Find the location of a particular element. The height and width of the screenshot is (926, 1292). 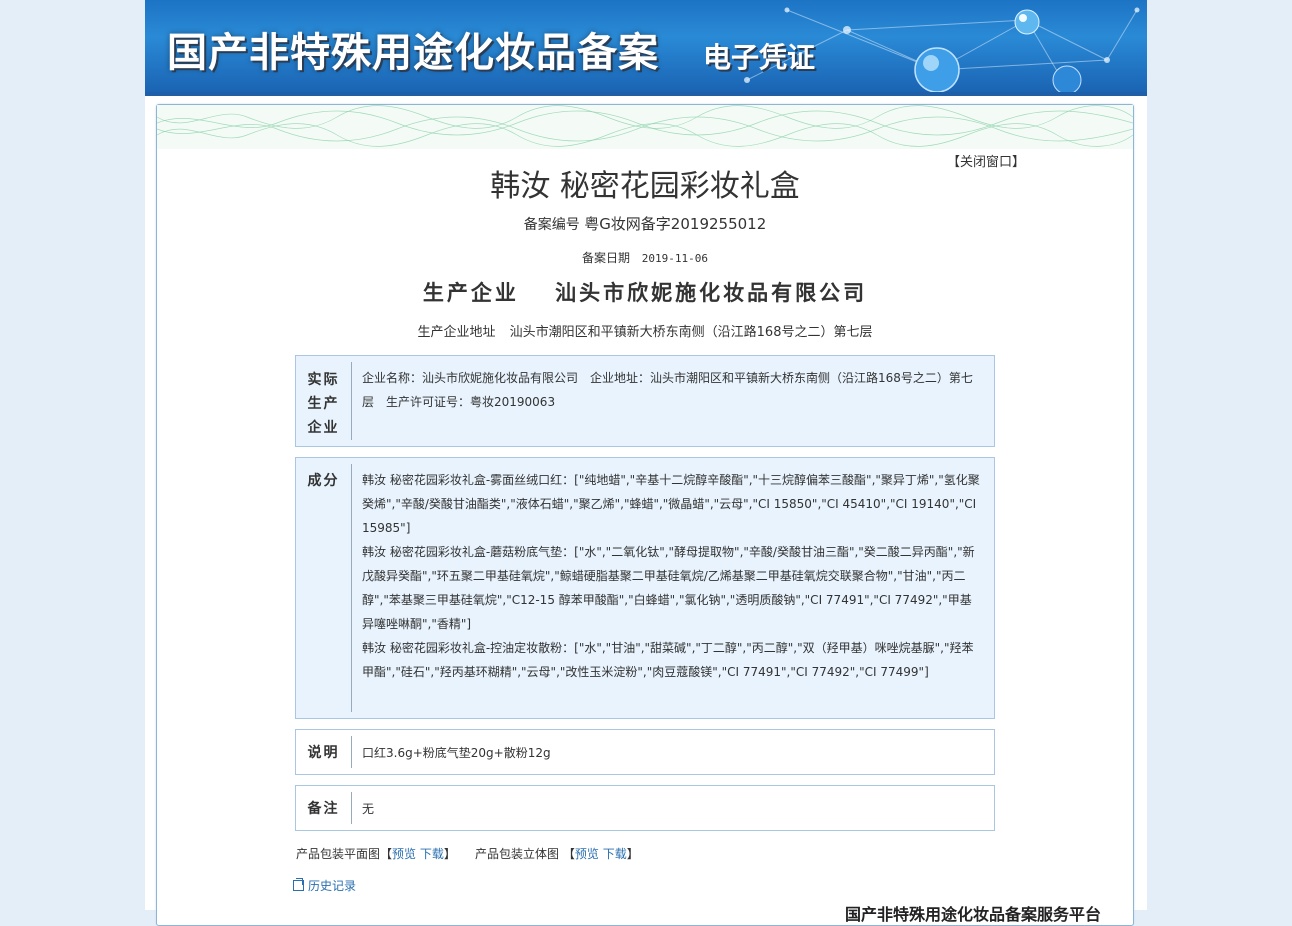

registration-number-label: 备案编号 is located at coordinates (551, 225).